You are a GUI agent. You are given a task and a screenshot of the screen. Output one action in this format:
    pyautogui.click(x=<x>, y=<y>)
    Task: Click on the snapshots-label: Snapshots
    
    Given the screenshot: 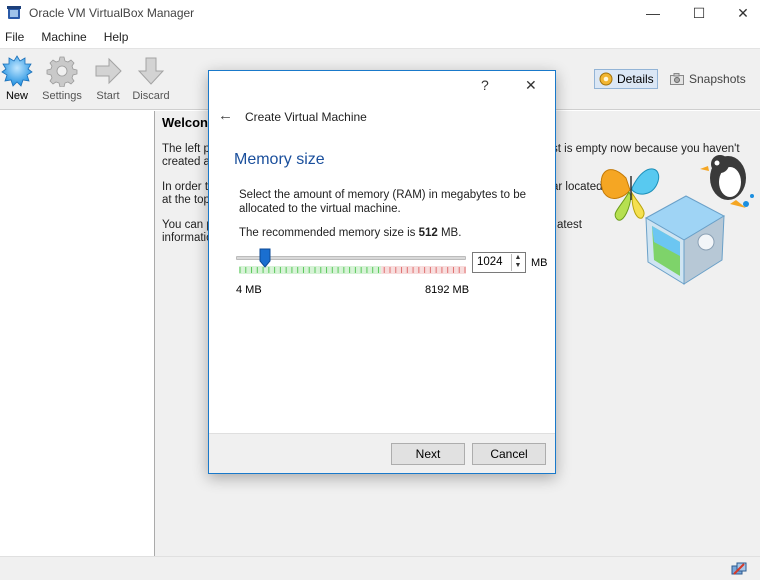 What is the action you would take?
    pyautogui.click(x=717, y=79)
    